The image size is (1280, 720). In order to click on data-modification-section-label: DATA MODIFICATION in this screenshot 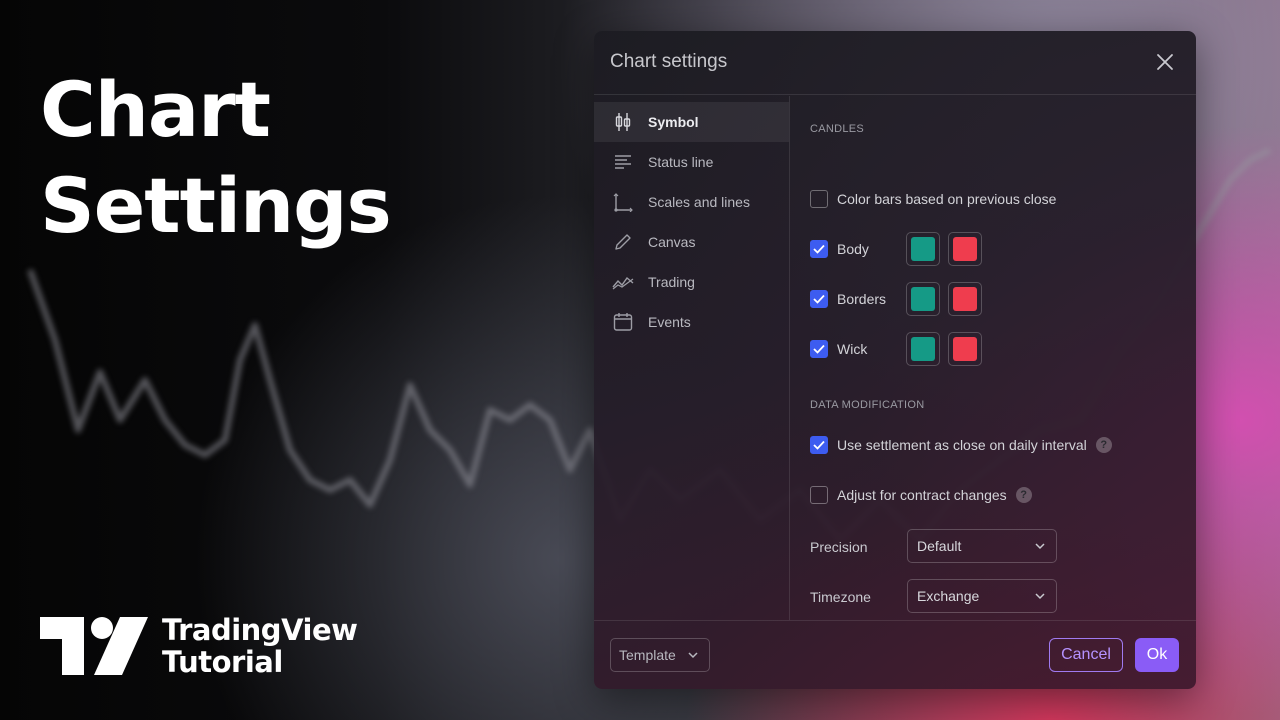, I will do `click(867, 405)`.